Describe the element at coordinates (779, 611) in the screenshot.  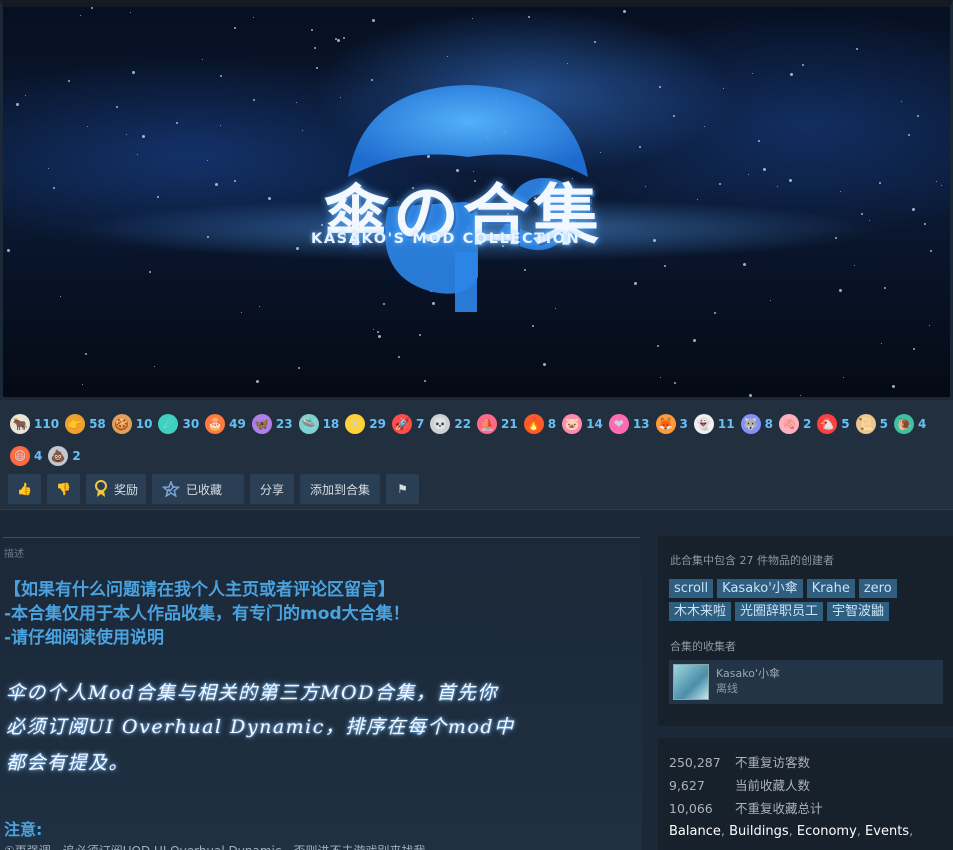
I see `creator-tag: 光圈辞职员工` at that location.